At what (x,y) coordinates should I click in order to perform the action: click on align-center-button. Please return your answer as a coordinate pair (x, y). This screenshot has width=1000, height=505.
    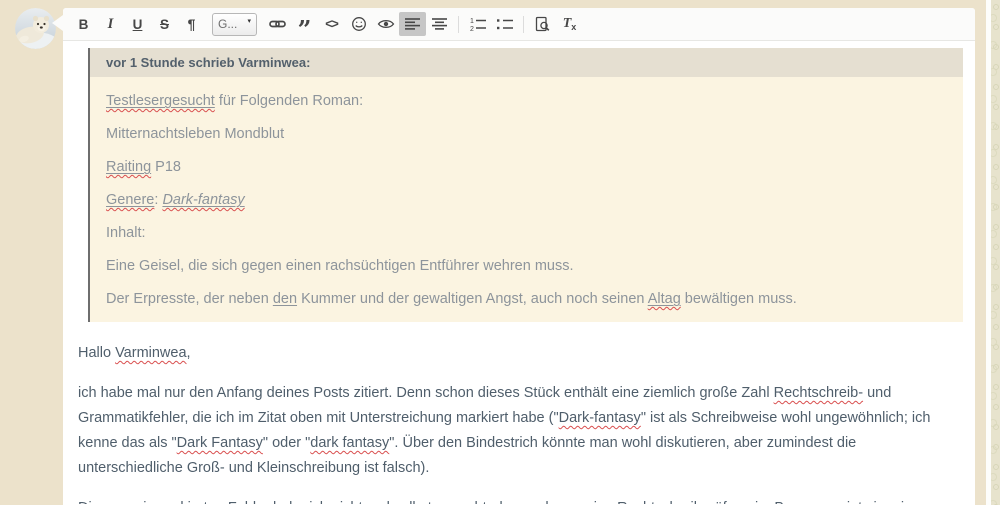
    Looking at the image, I should click on (439, 24).